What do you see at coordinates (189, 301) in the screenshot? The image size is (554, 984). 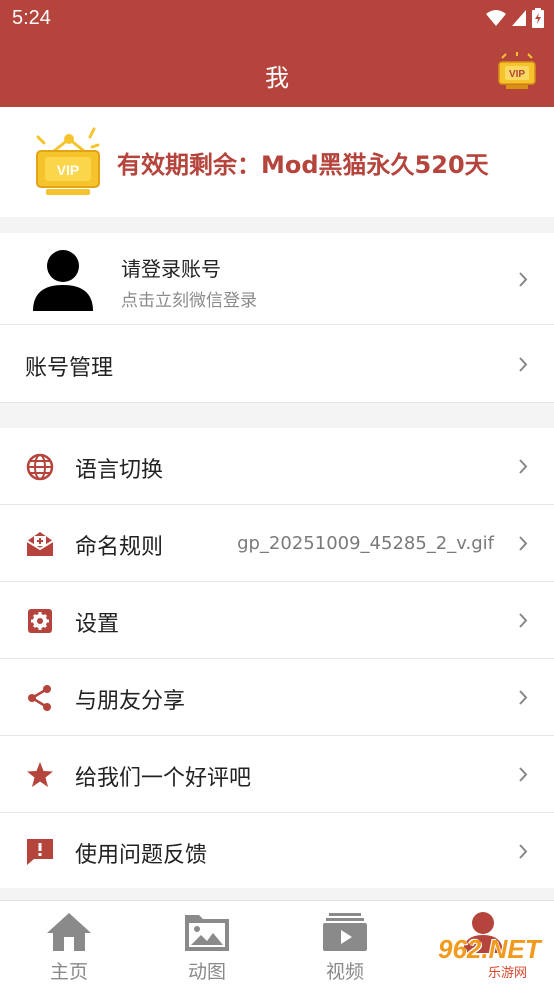 I see `login-subtitle: 点击立刻微信登录` at bounding box center [189, 301].